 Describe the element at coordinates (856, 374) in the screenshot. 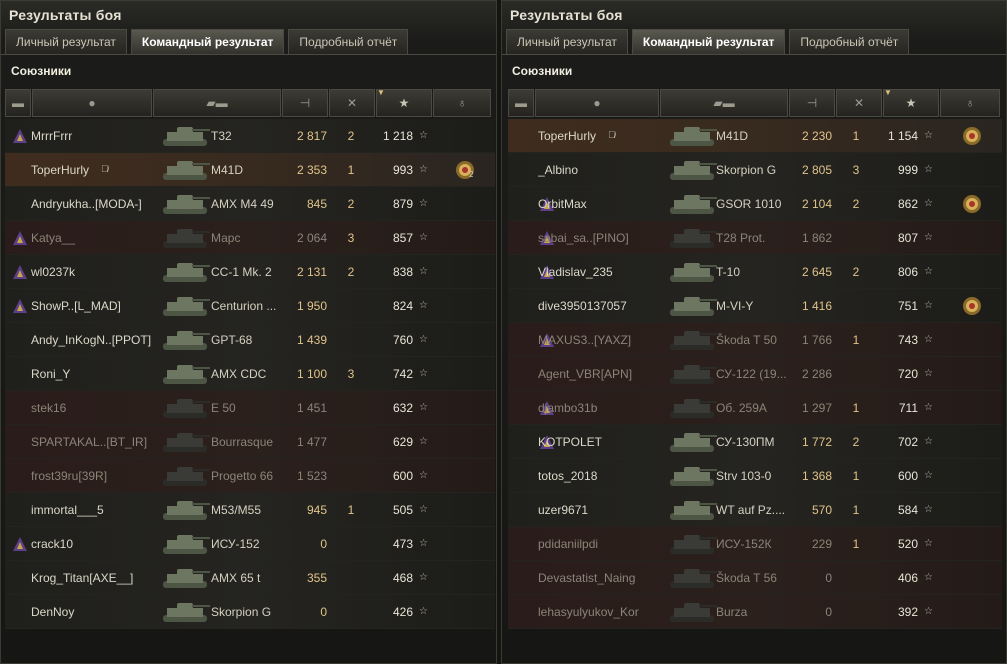

I see `kills-value` at that location.